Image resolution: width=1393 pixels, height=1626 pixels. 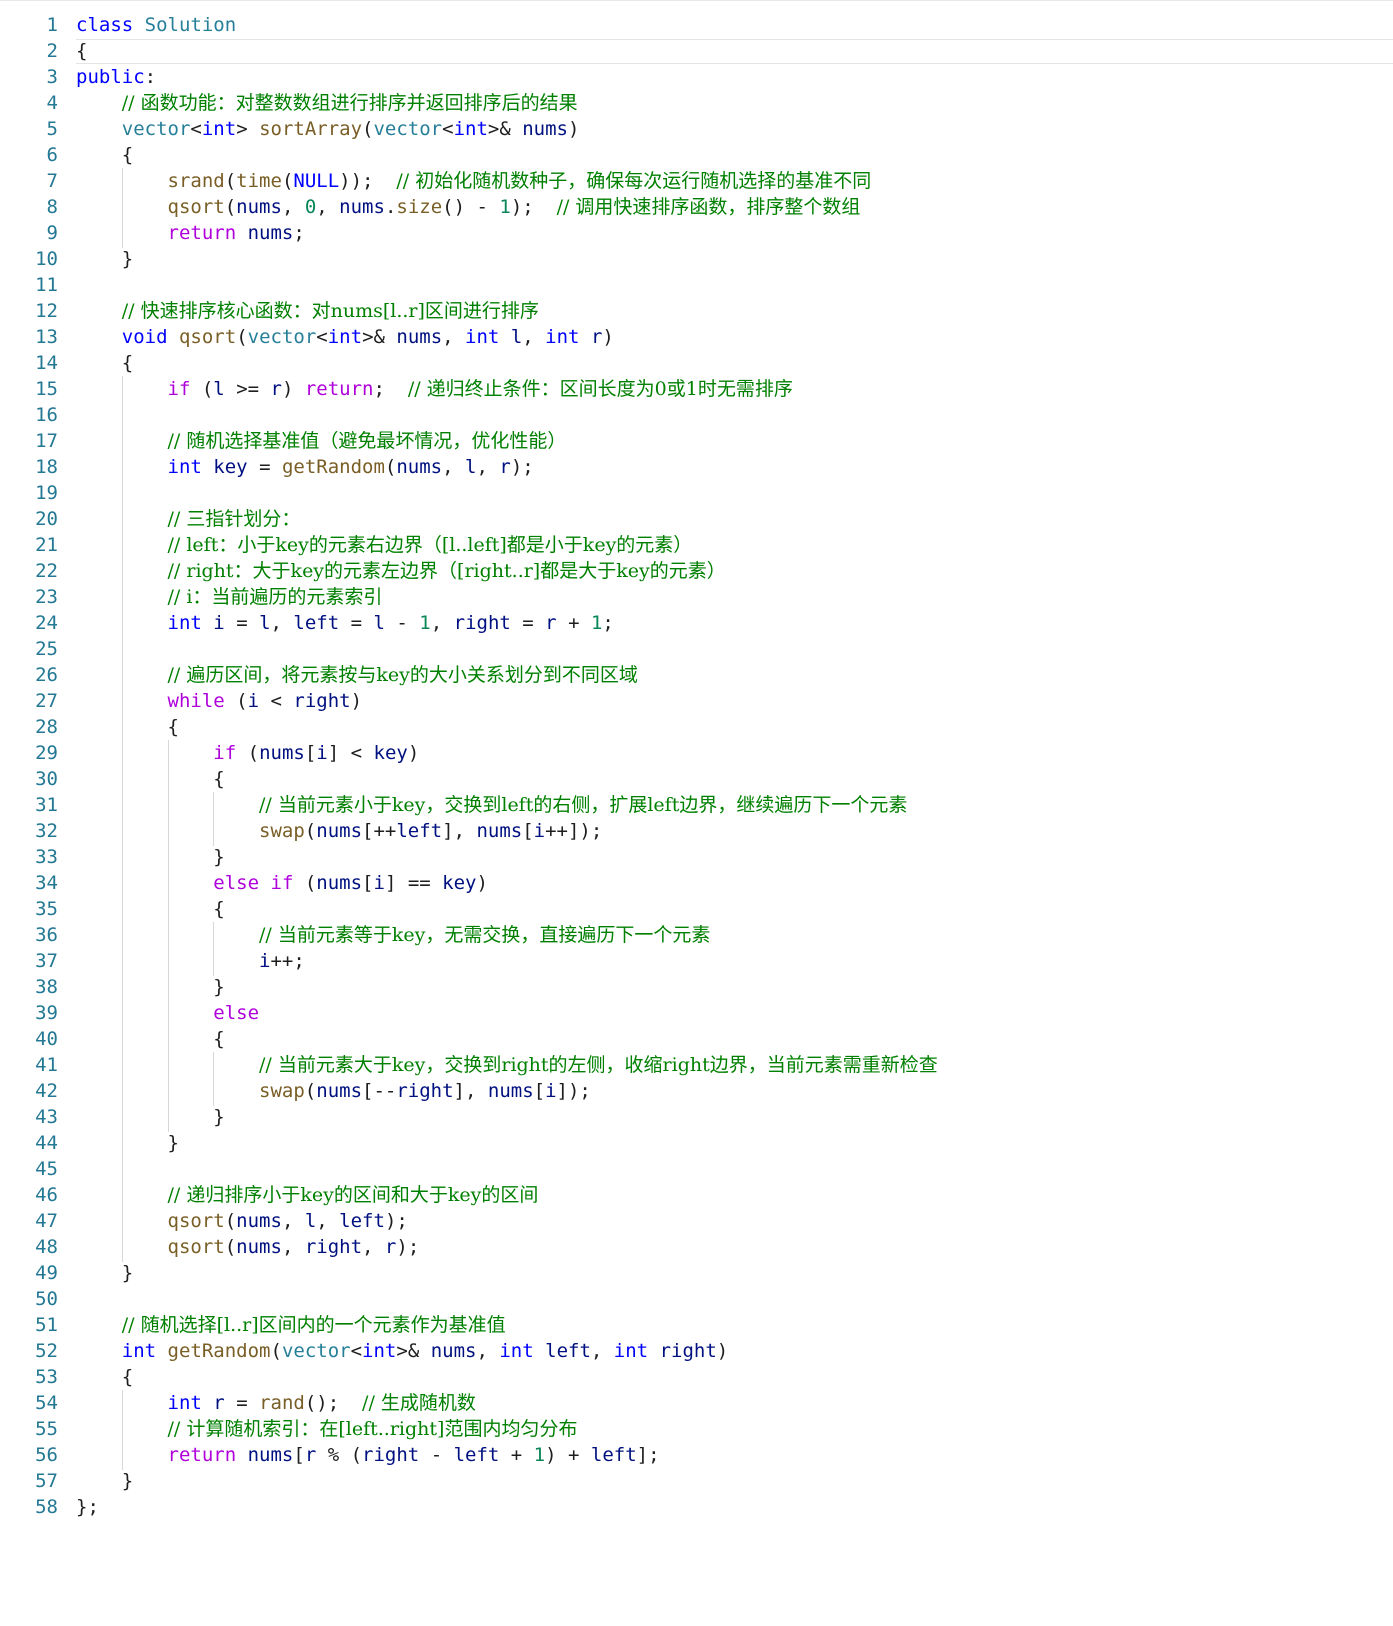 What do you see at coordinates (696, 675) in the screenshot?
I see `code-line: 26 // 遍历区间，将元素按与key的大小关系划分到不同区域` at bounding box center [696, 675].